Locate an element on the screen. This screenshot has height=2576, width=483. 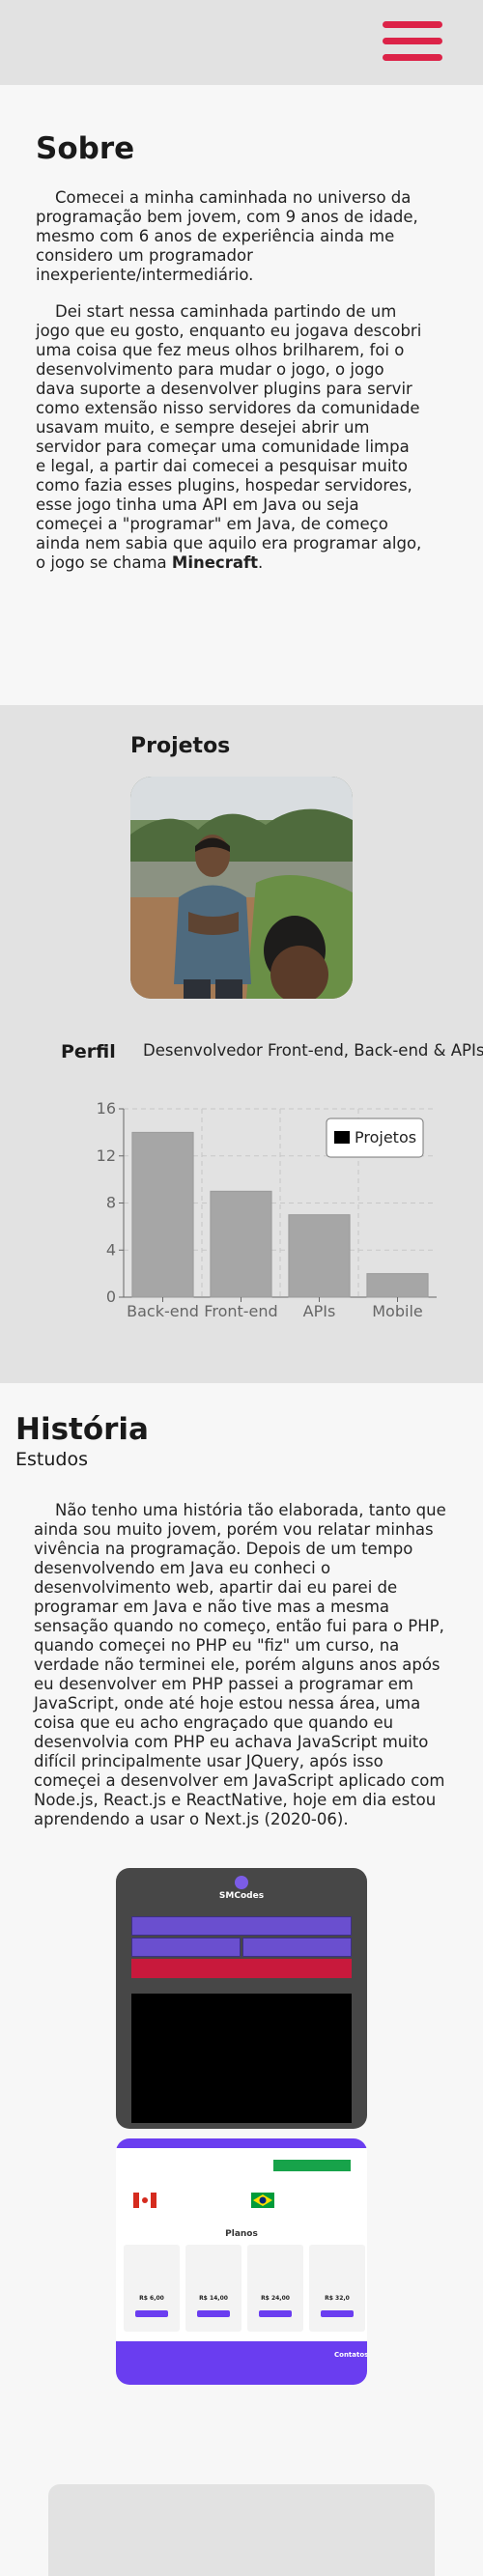
plans-footer is located at coordinates (241, 2363).